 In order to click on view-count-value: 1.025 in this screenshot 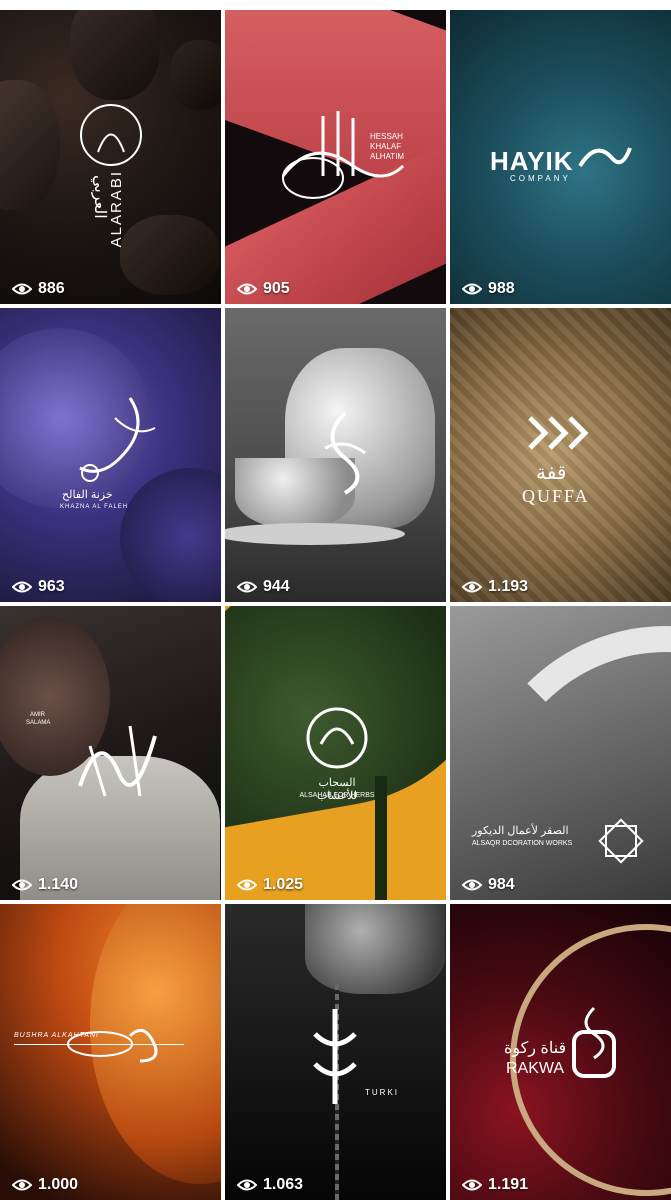, I will do `click(283, 884)`.